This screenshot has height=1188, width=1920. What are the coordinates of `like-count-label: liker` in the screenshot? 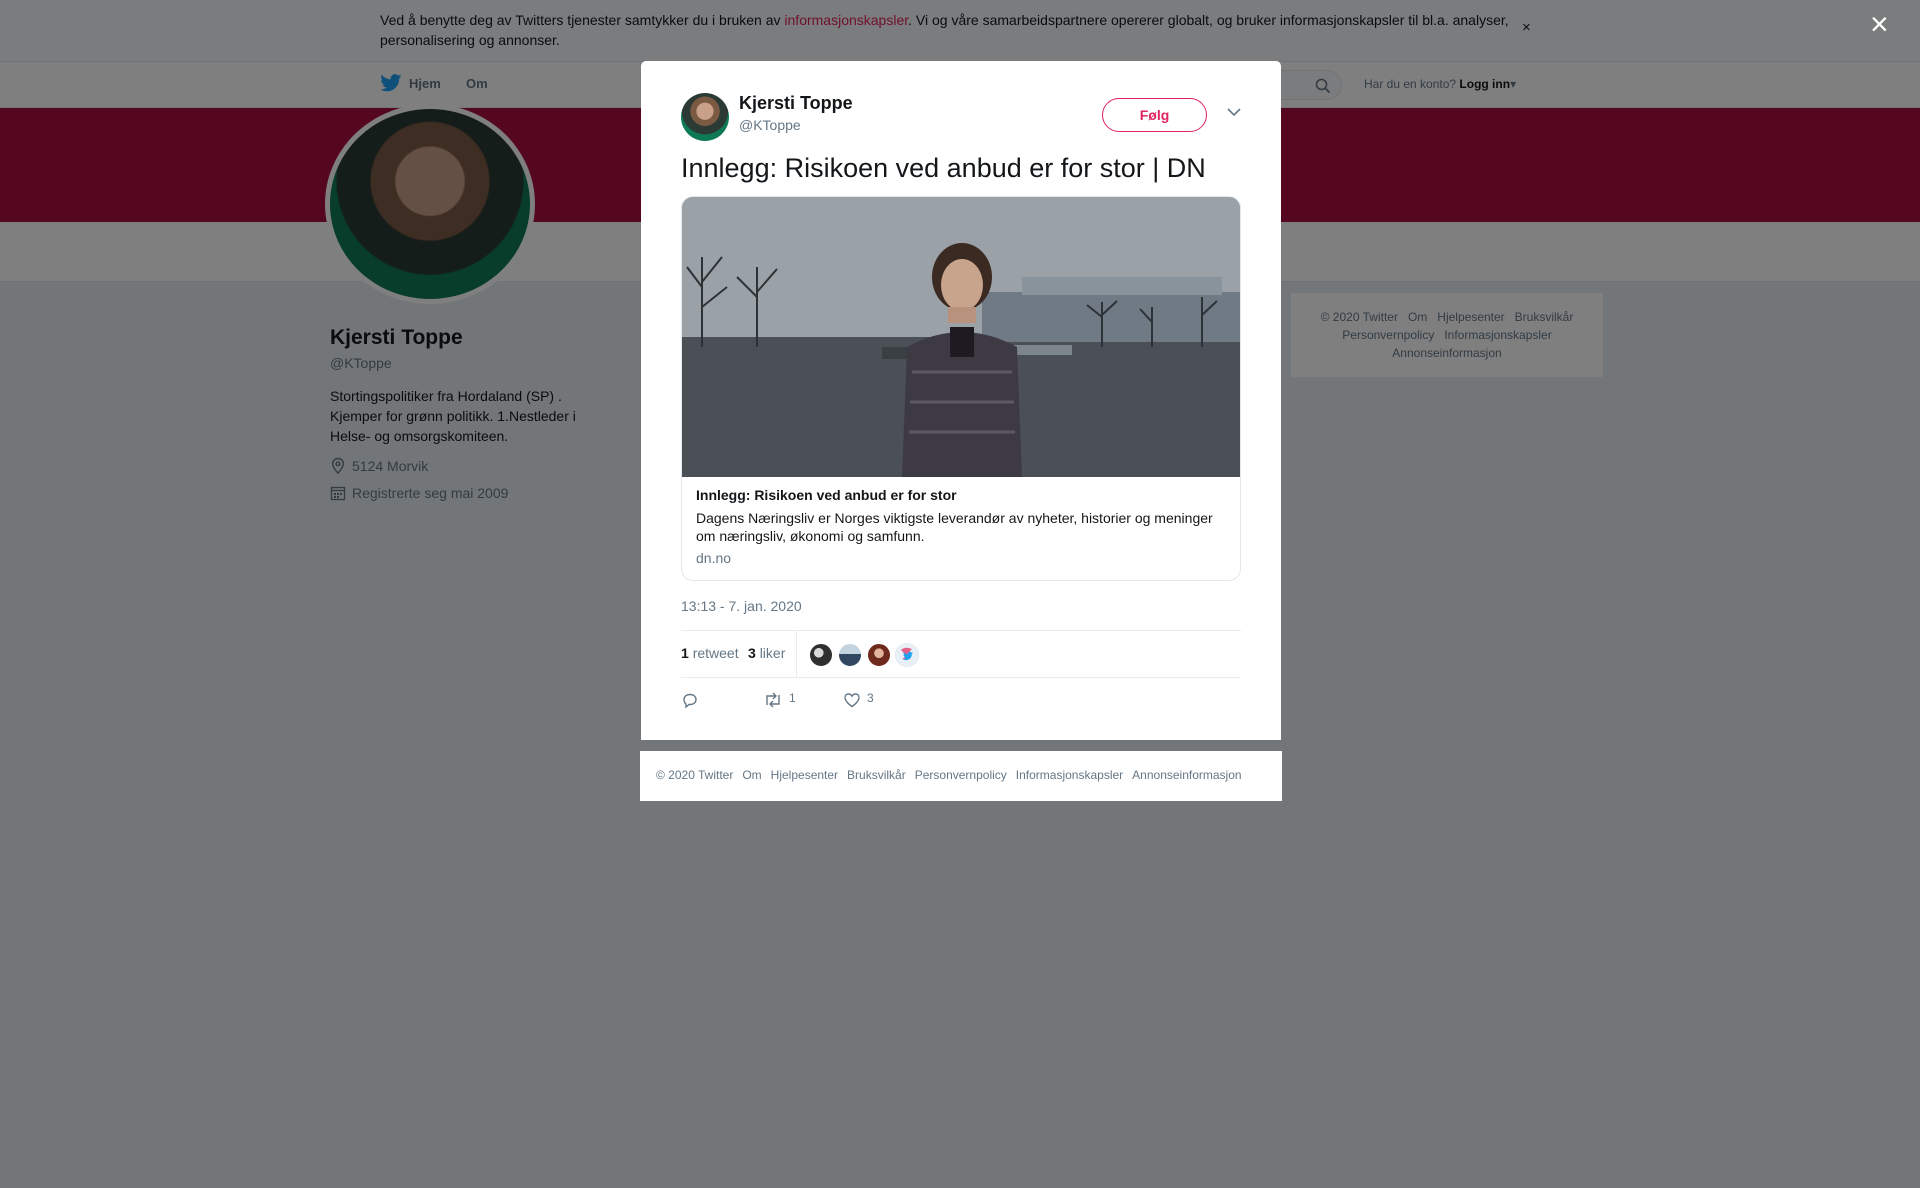 It's located at (772, 653).